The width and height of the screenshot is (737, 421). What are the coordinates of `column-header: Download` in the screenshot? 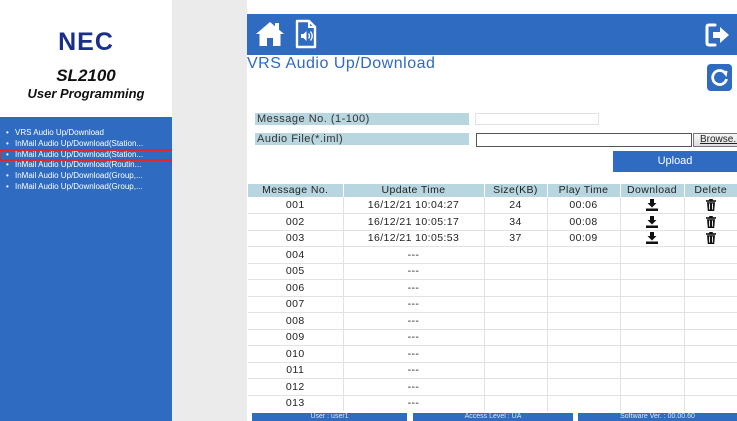 It's located at (652, 190).